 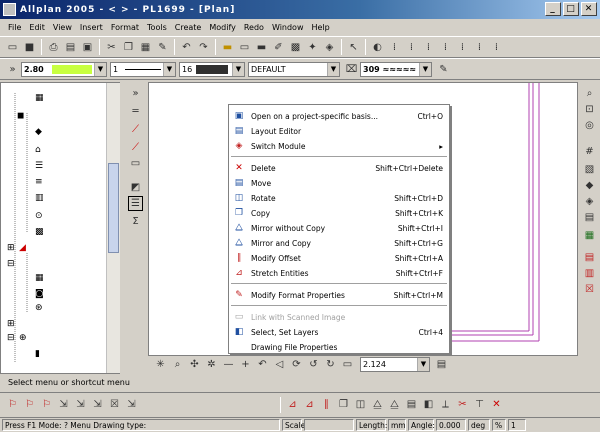 What do you see at coordinates (135, 129) in the screenshot?
I see `draw-line-icon: ⟋` at bounding box center [135, 129].